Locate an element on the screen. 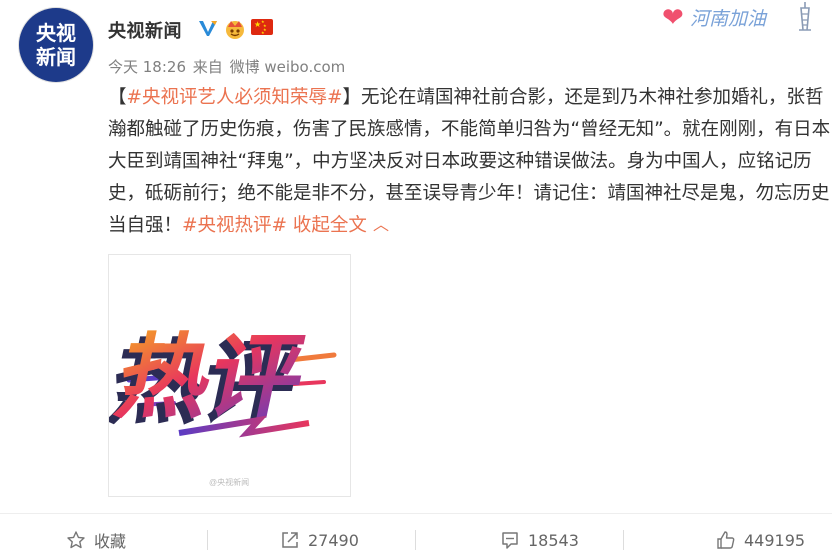 The height and width of the screenshot is (552, 832). chevron-up-icon: ︿ is located at coordinates (380, 224).